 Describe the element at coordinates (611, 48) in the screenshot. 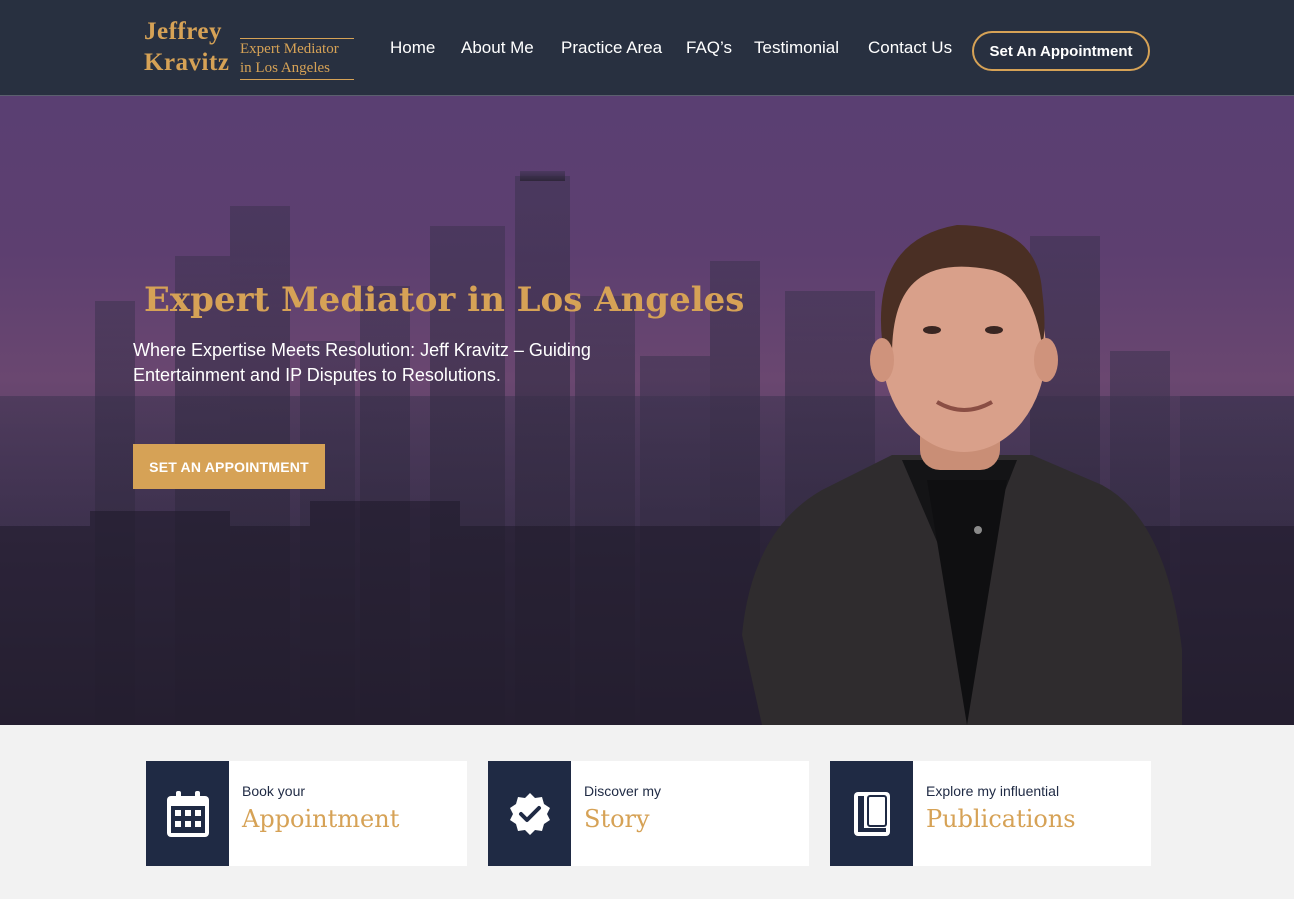

I see `nav-practice-area: Practice Area` at that location.